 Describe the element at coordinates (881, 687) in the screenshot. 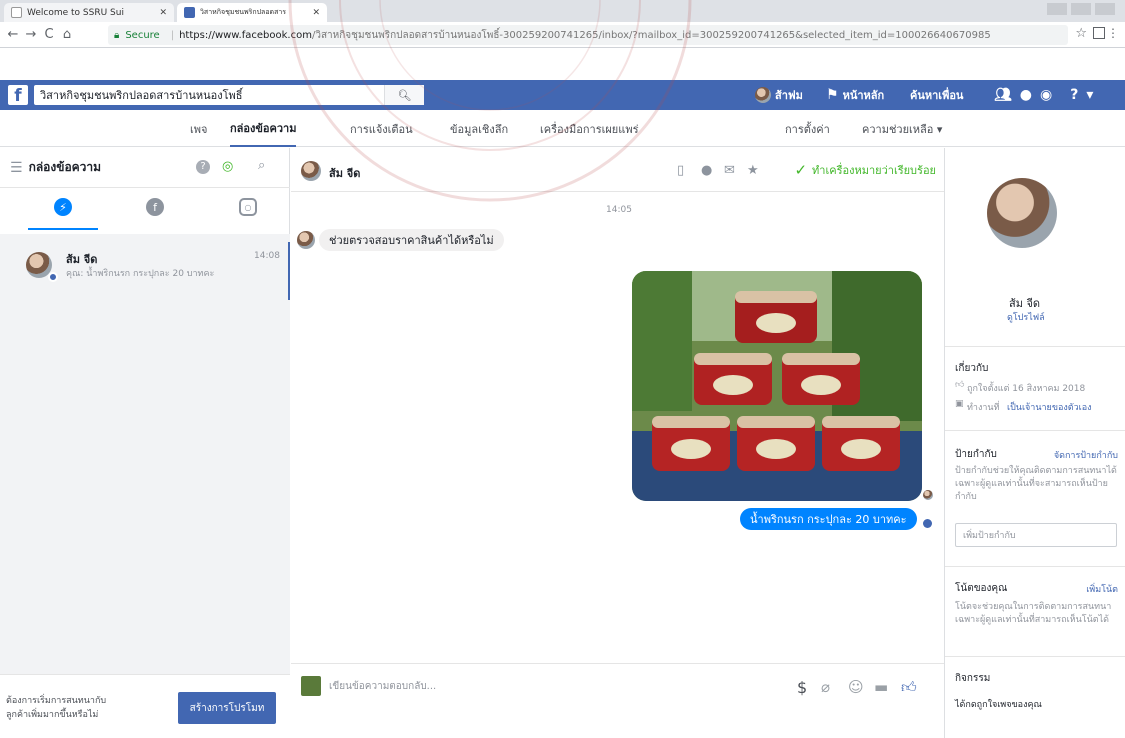

I see `saved-reply-icon: ▬` at that location.